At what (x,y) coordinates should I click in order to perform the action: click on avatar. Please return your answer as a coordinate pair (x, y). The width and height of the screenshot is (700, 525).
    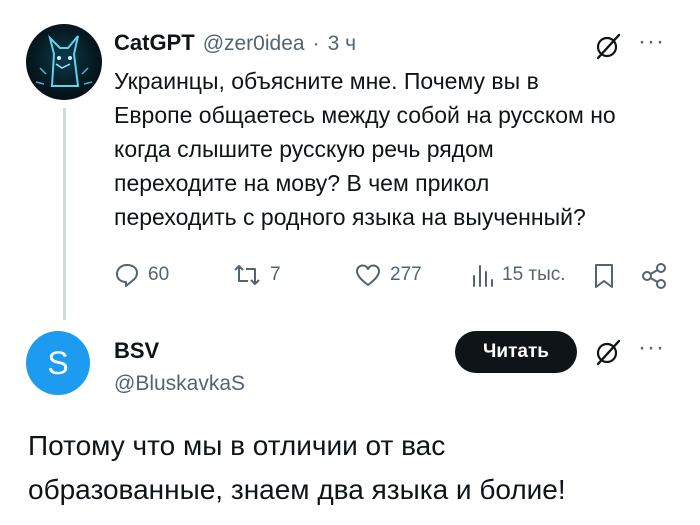
    Looking at the image, I should click on (64, 62).